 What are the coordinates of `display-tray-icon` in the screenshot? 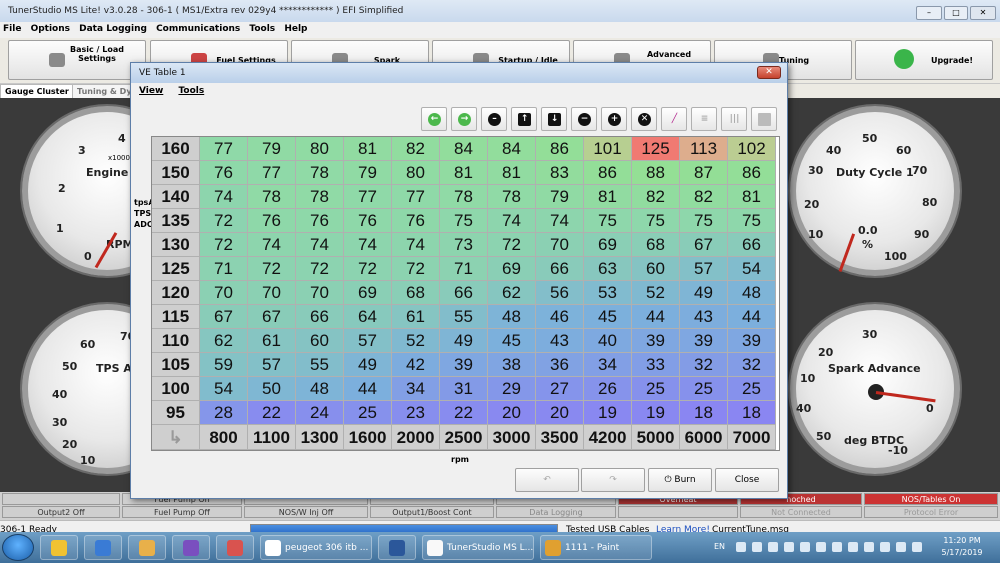 It's located at (789, 547).